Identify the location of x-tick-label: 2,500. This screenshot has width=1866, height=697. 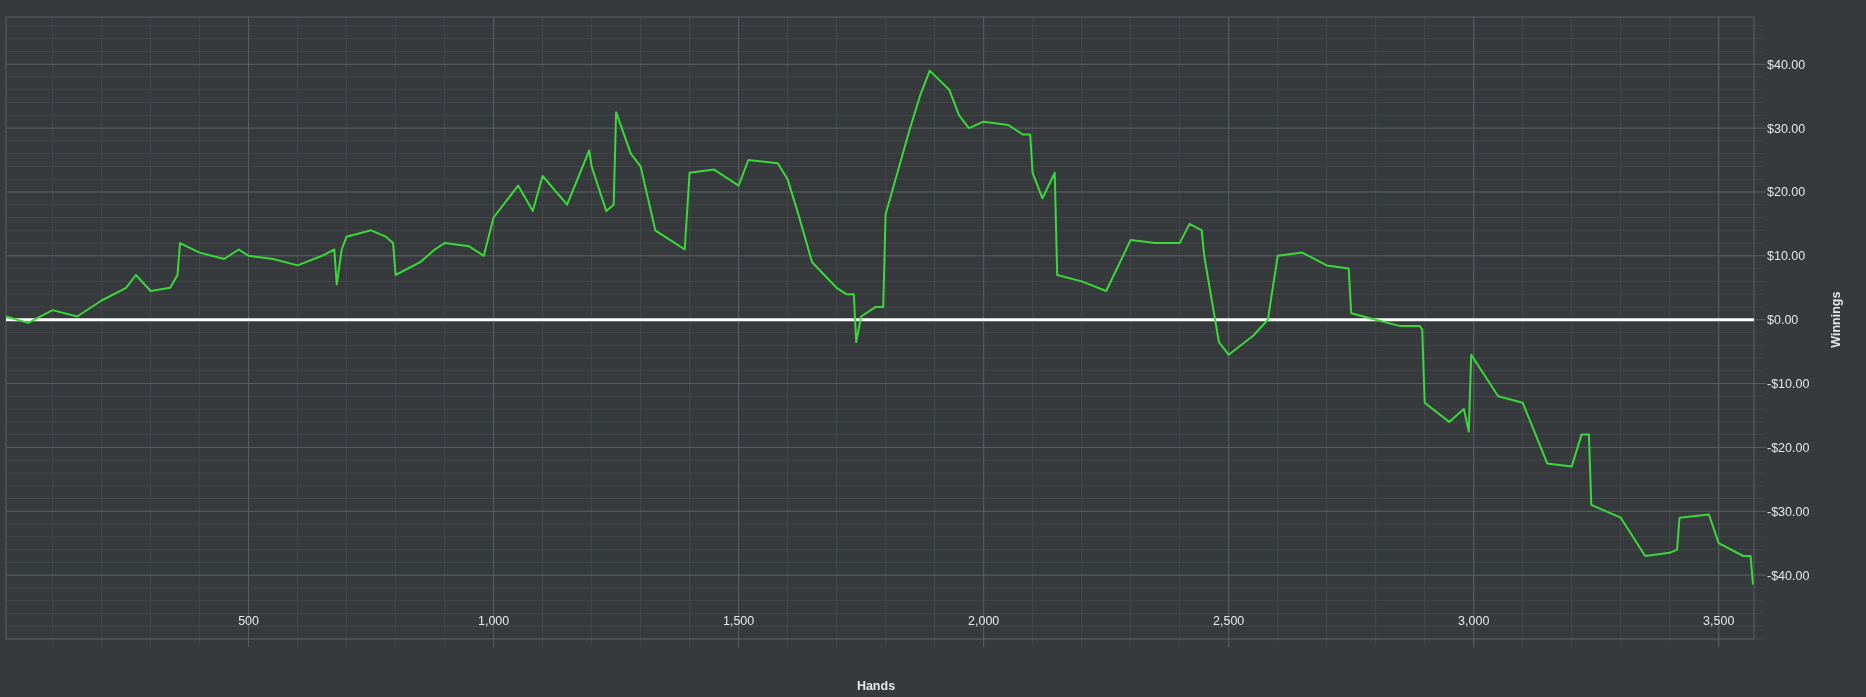
(1229, 621).